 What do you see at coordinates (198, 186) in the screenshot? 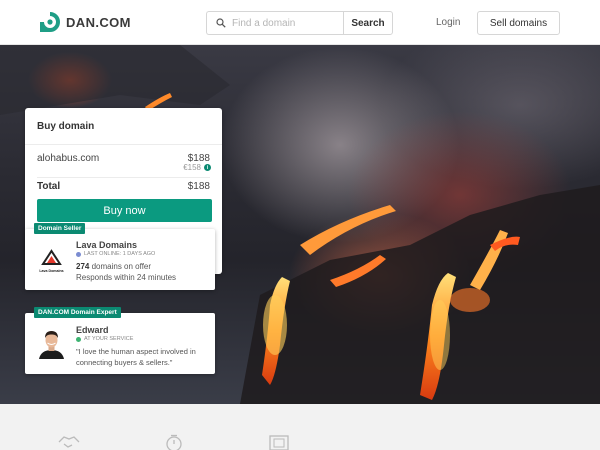
I see `total-value: $188` at bounding box center [198, 186].